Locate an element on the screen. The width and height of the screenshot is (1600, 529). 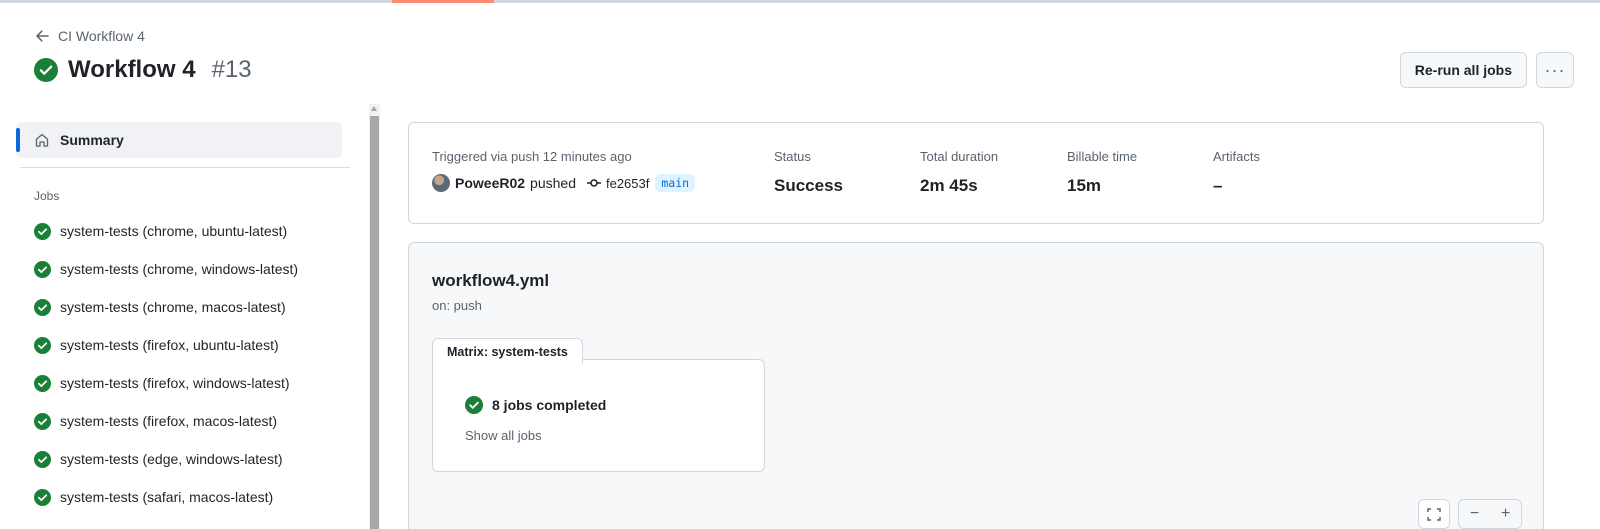
top-border is located at coordinates (800, 1).